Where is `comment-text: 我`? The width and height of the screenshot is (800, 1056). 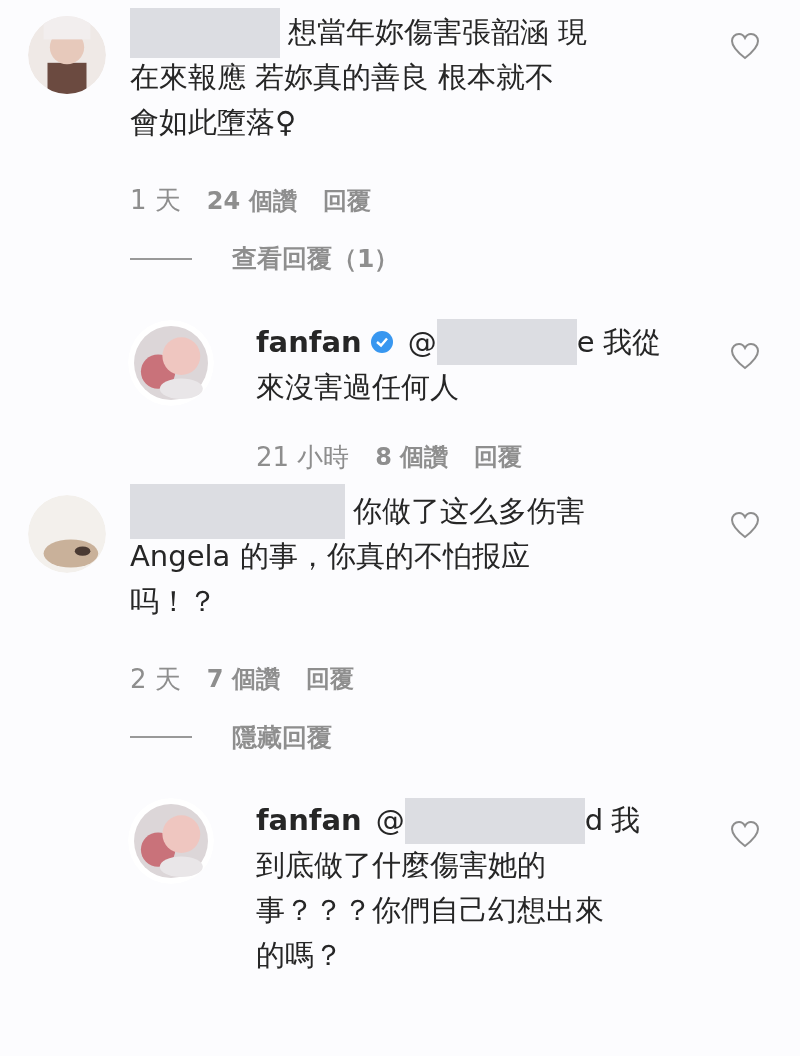 comment-text: 我 is located at coordinates (626, 820).